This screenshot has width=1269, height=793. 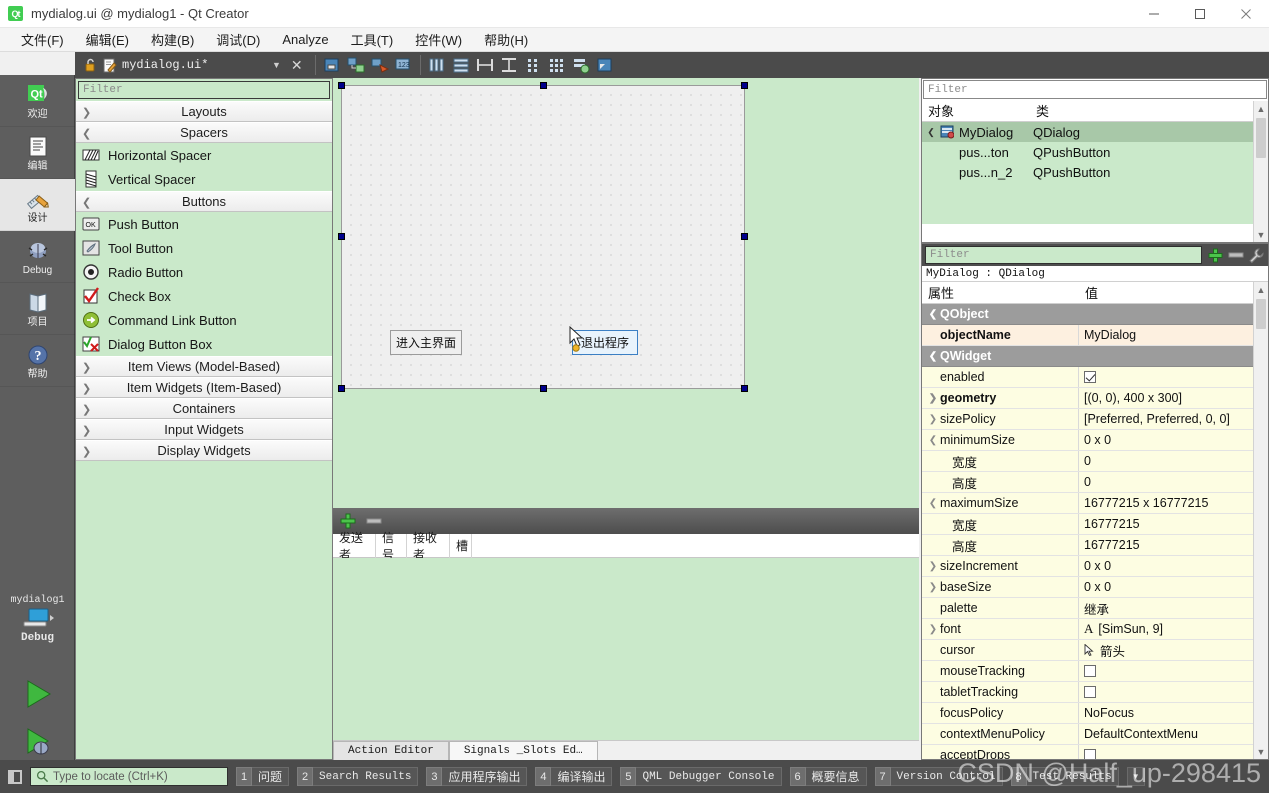 What do you see at coordinates (744, 85) in the screenshot?
I see `resize-handle-top-right` at bounding box center [744, 85].